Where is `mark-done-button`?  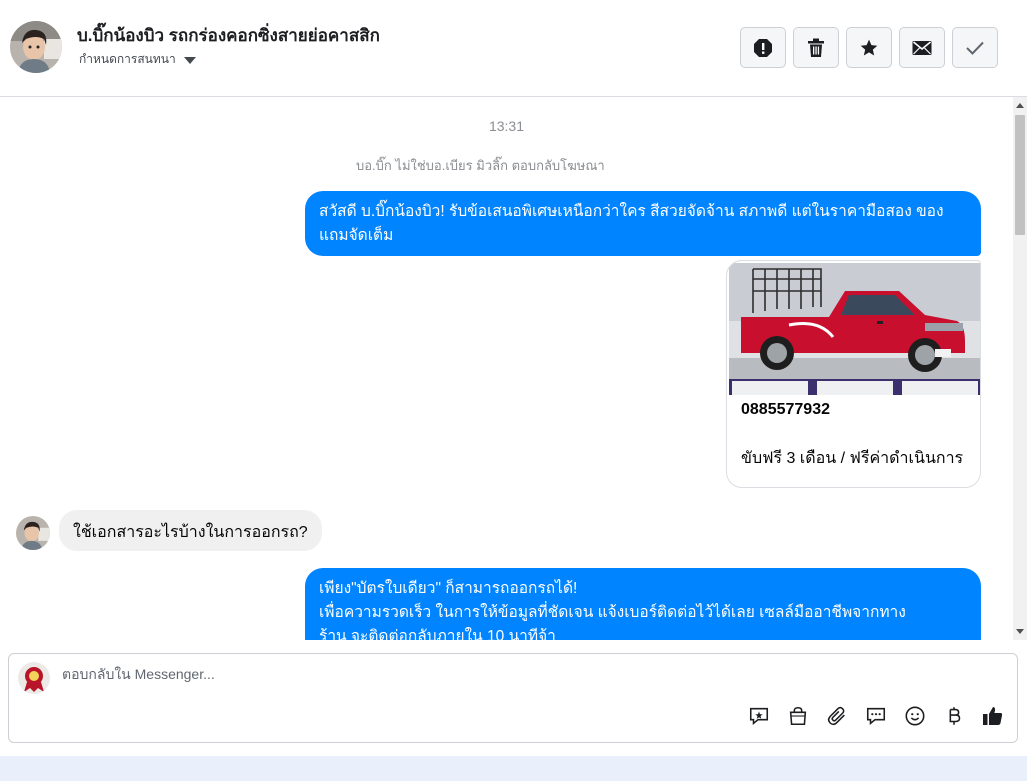
mark-done-button is located at coordinates (975, 47).